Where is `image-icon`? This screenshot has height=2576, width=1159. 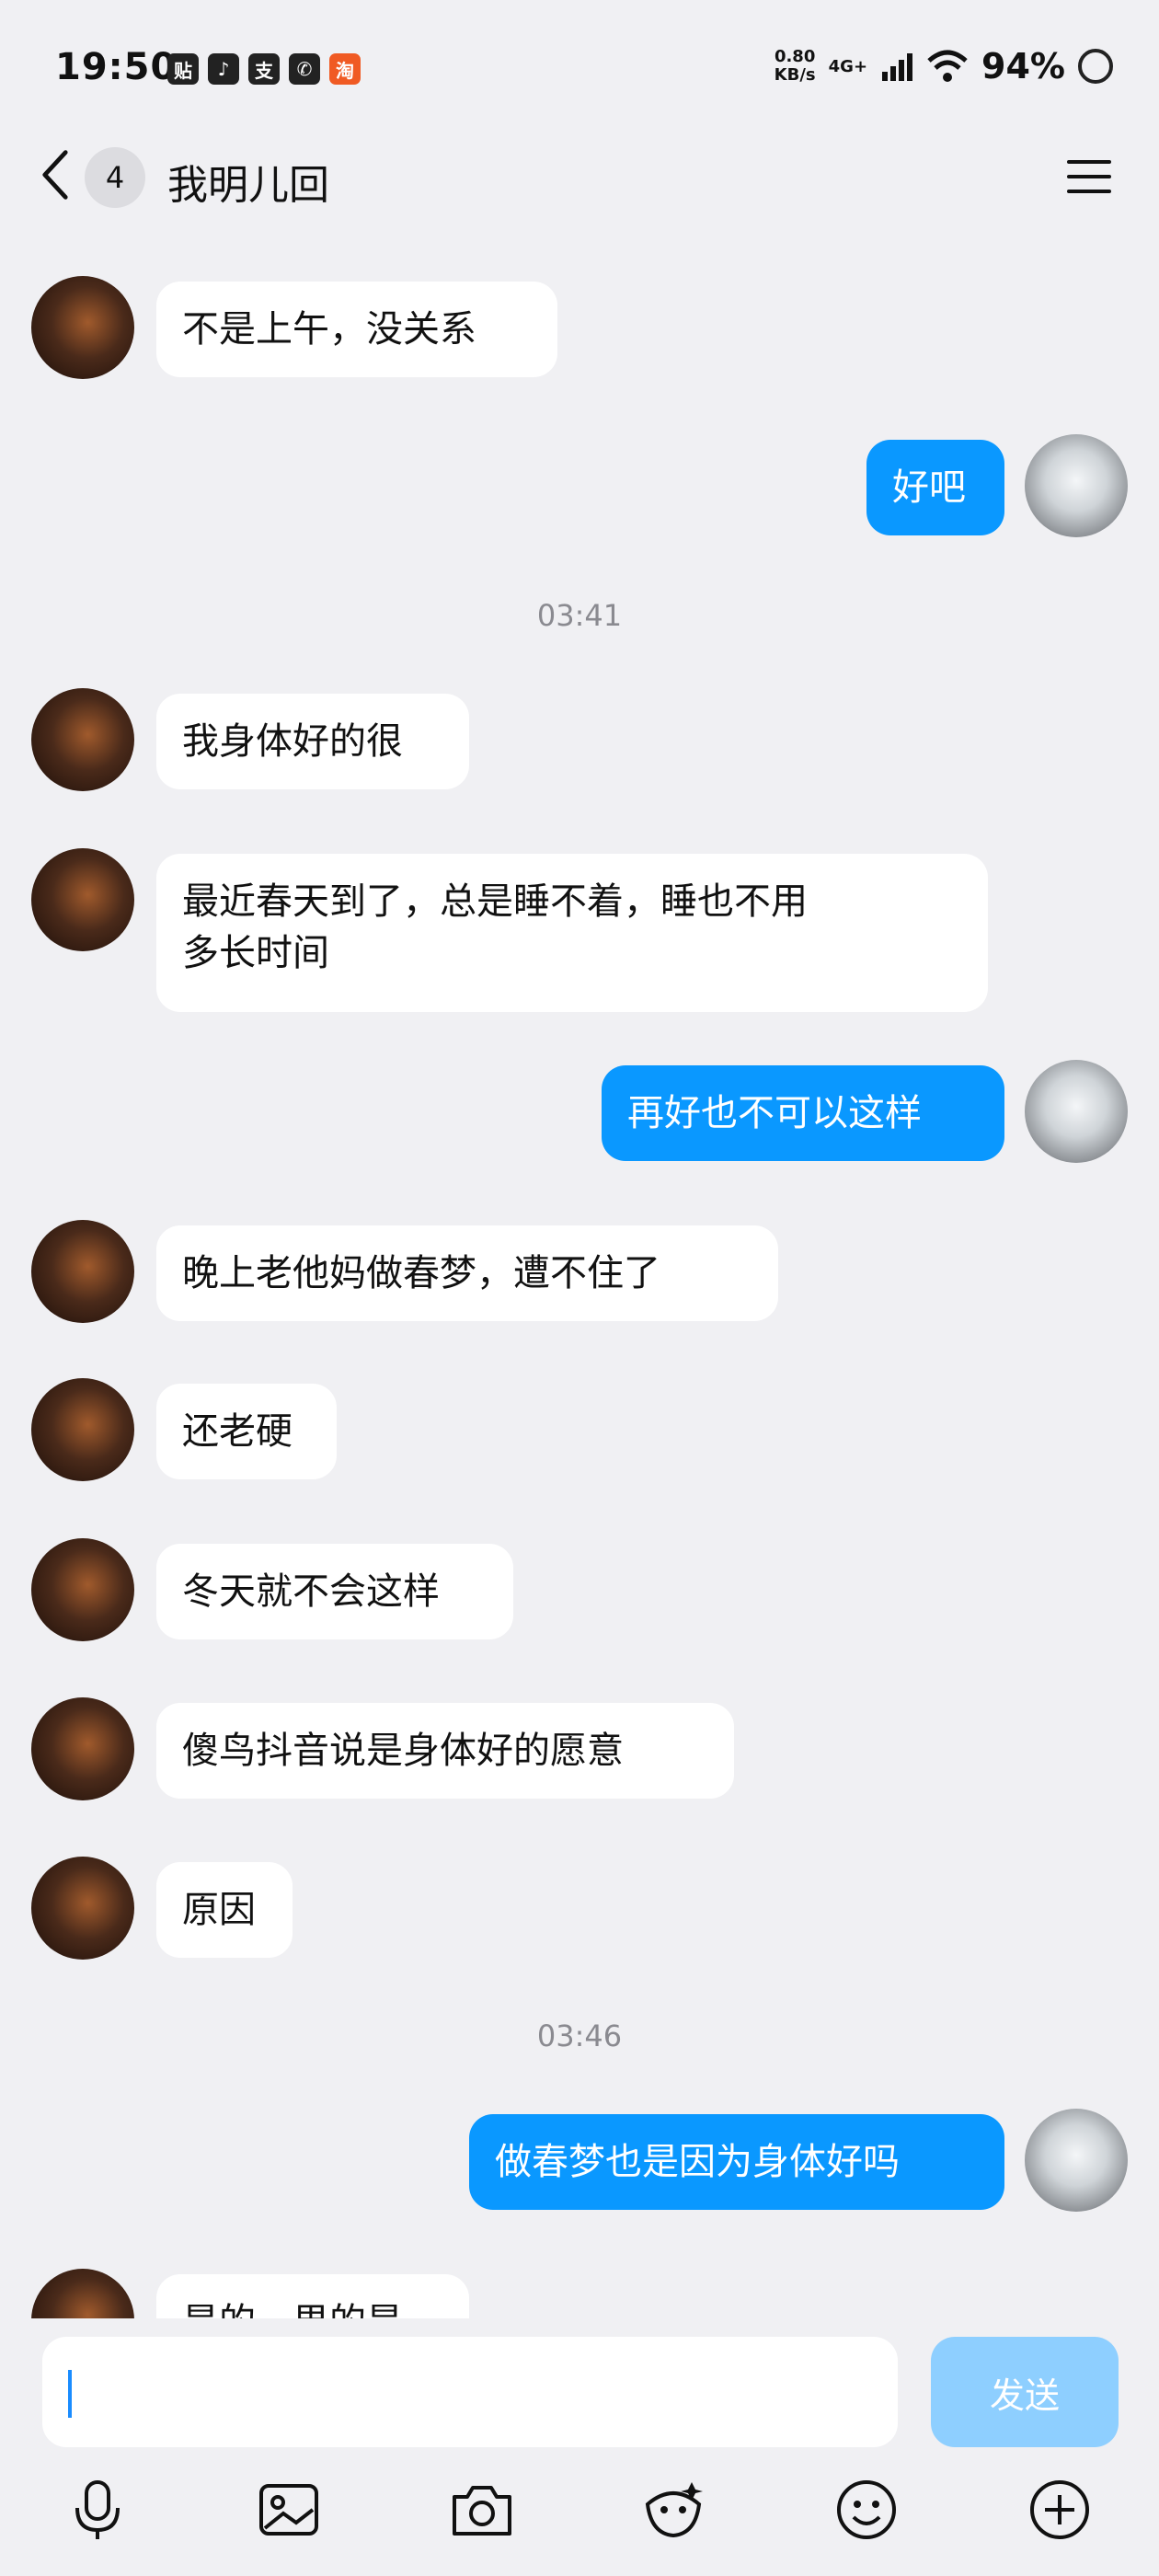 image-icon is located at coordinates (289, 2510).